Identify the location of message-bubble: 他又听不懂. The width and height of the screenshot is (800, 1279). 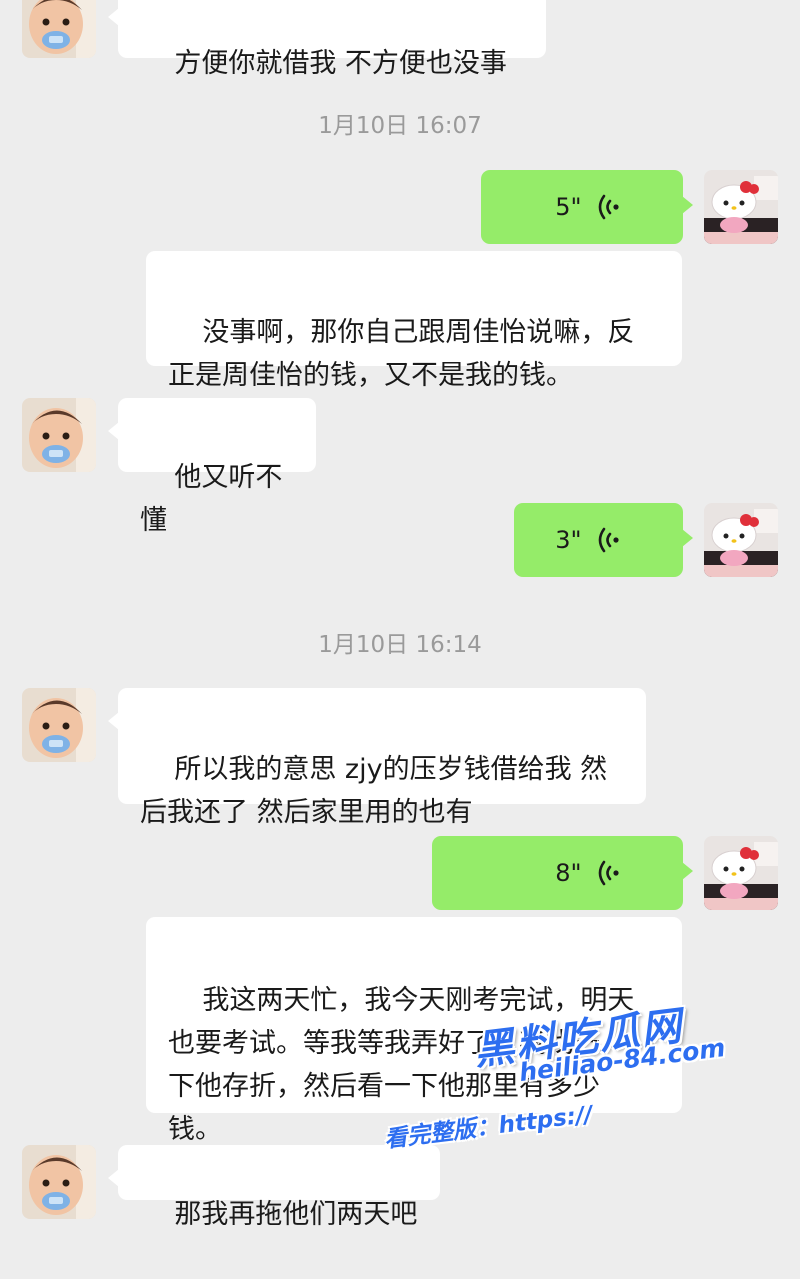
(212, 467).